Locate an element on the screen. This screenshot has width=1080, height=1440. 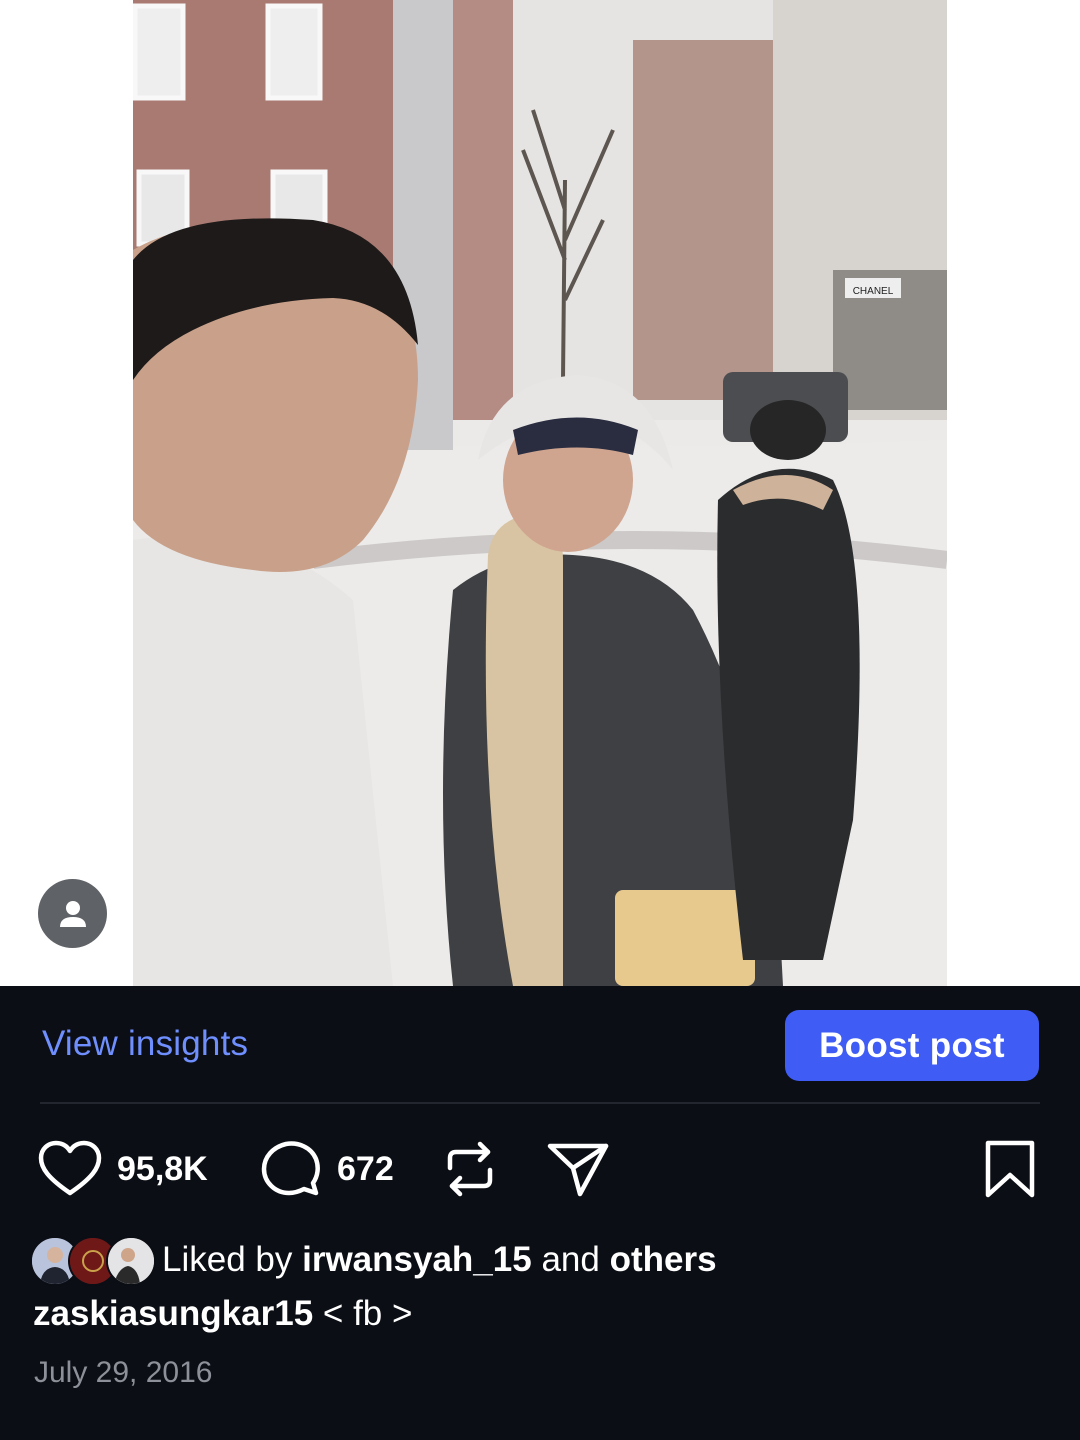
liked-by-text: Liked by irwansyah_15 and others is located at coordinates (439, 1260).